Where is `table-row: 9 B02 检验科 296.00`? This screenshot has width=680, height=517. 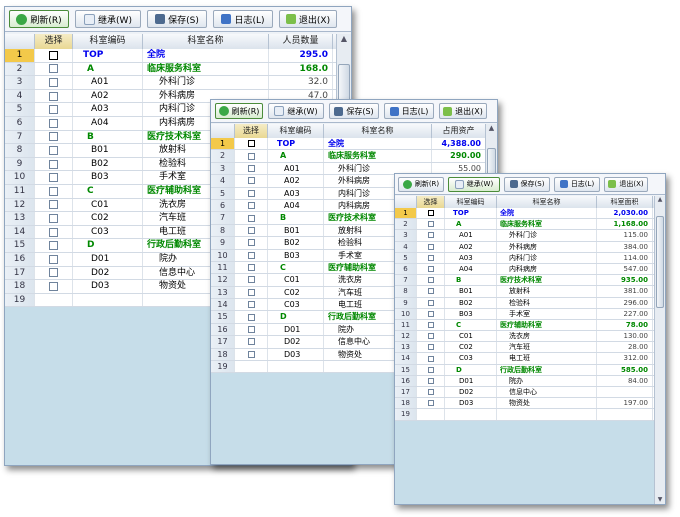 table-row: 9 B02 检验科 296.00 is located at coordinates (525, 303).